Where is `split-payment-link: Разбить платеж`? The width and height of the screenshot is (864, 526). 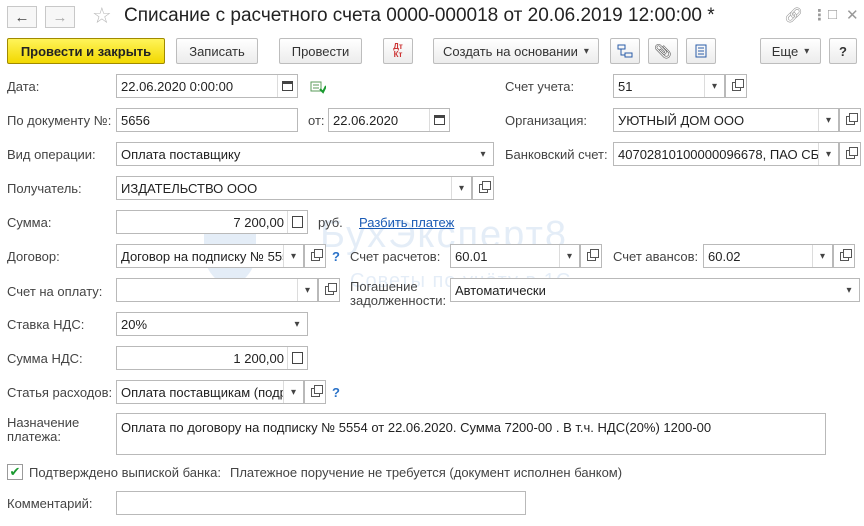 split-payment-link: Разбить платеж is located at coordinates (406, 222).